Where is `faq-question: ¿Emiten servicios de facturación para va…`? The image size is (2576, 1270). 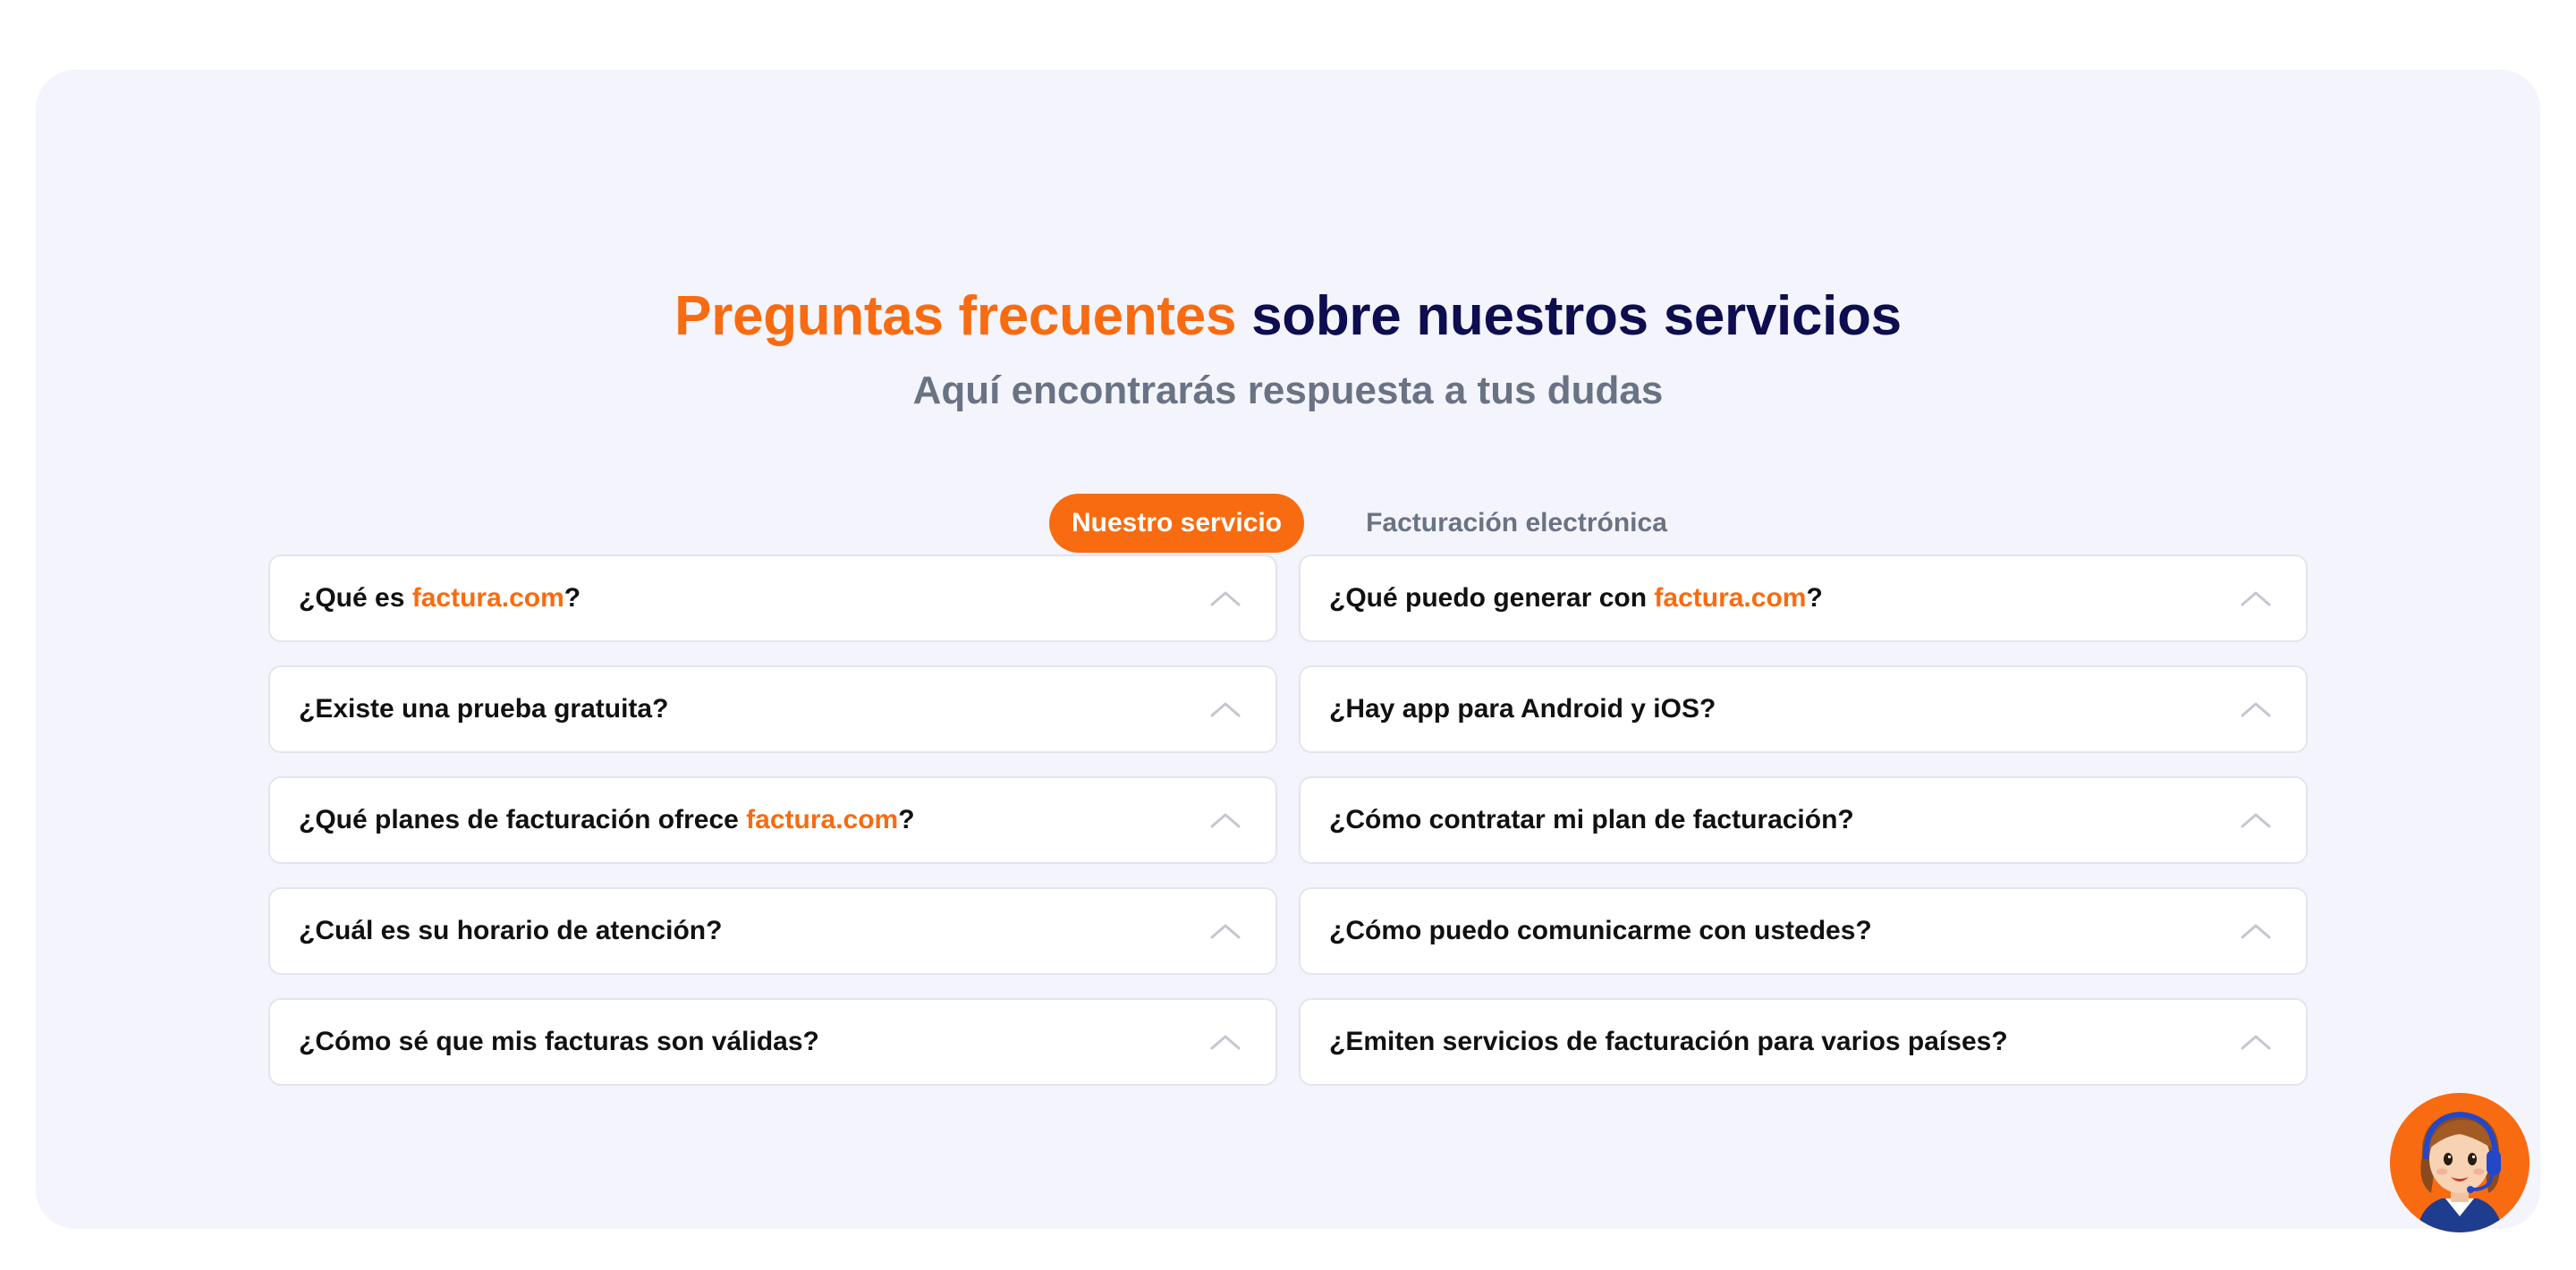 faq-question: ¿Emiten servicios de facturación para va… is located at coordinates (1668, 1042).